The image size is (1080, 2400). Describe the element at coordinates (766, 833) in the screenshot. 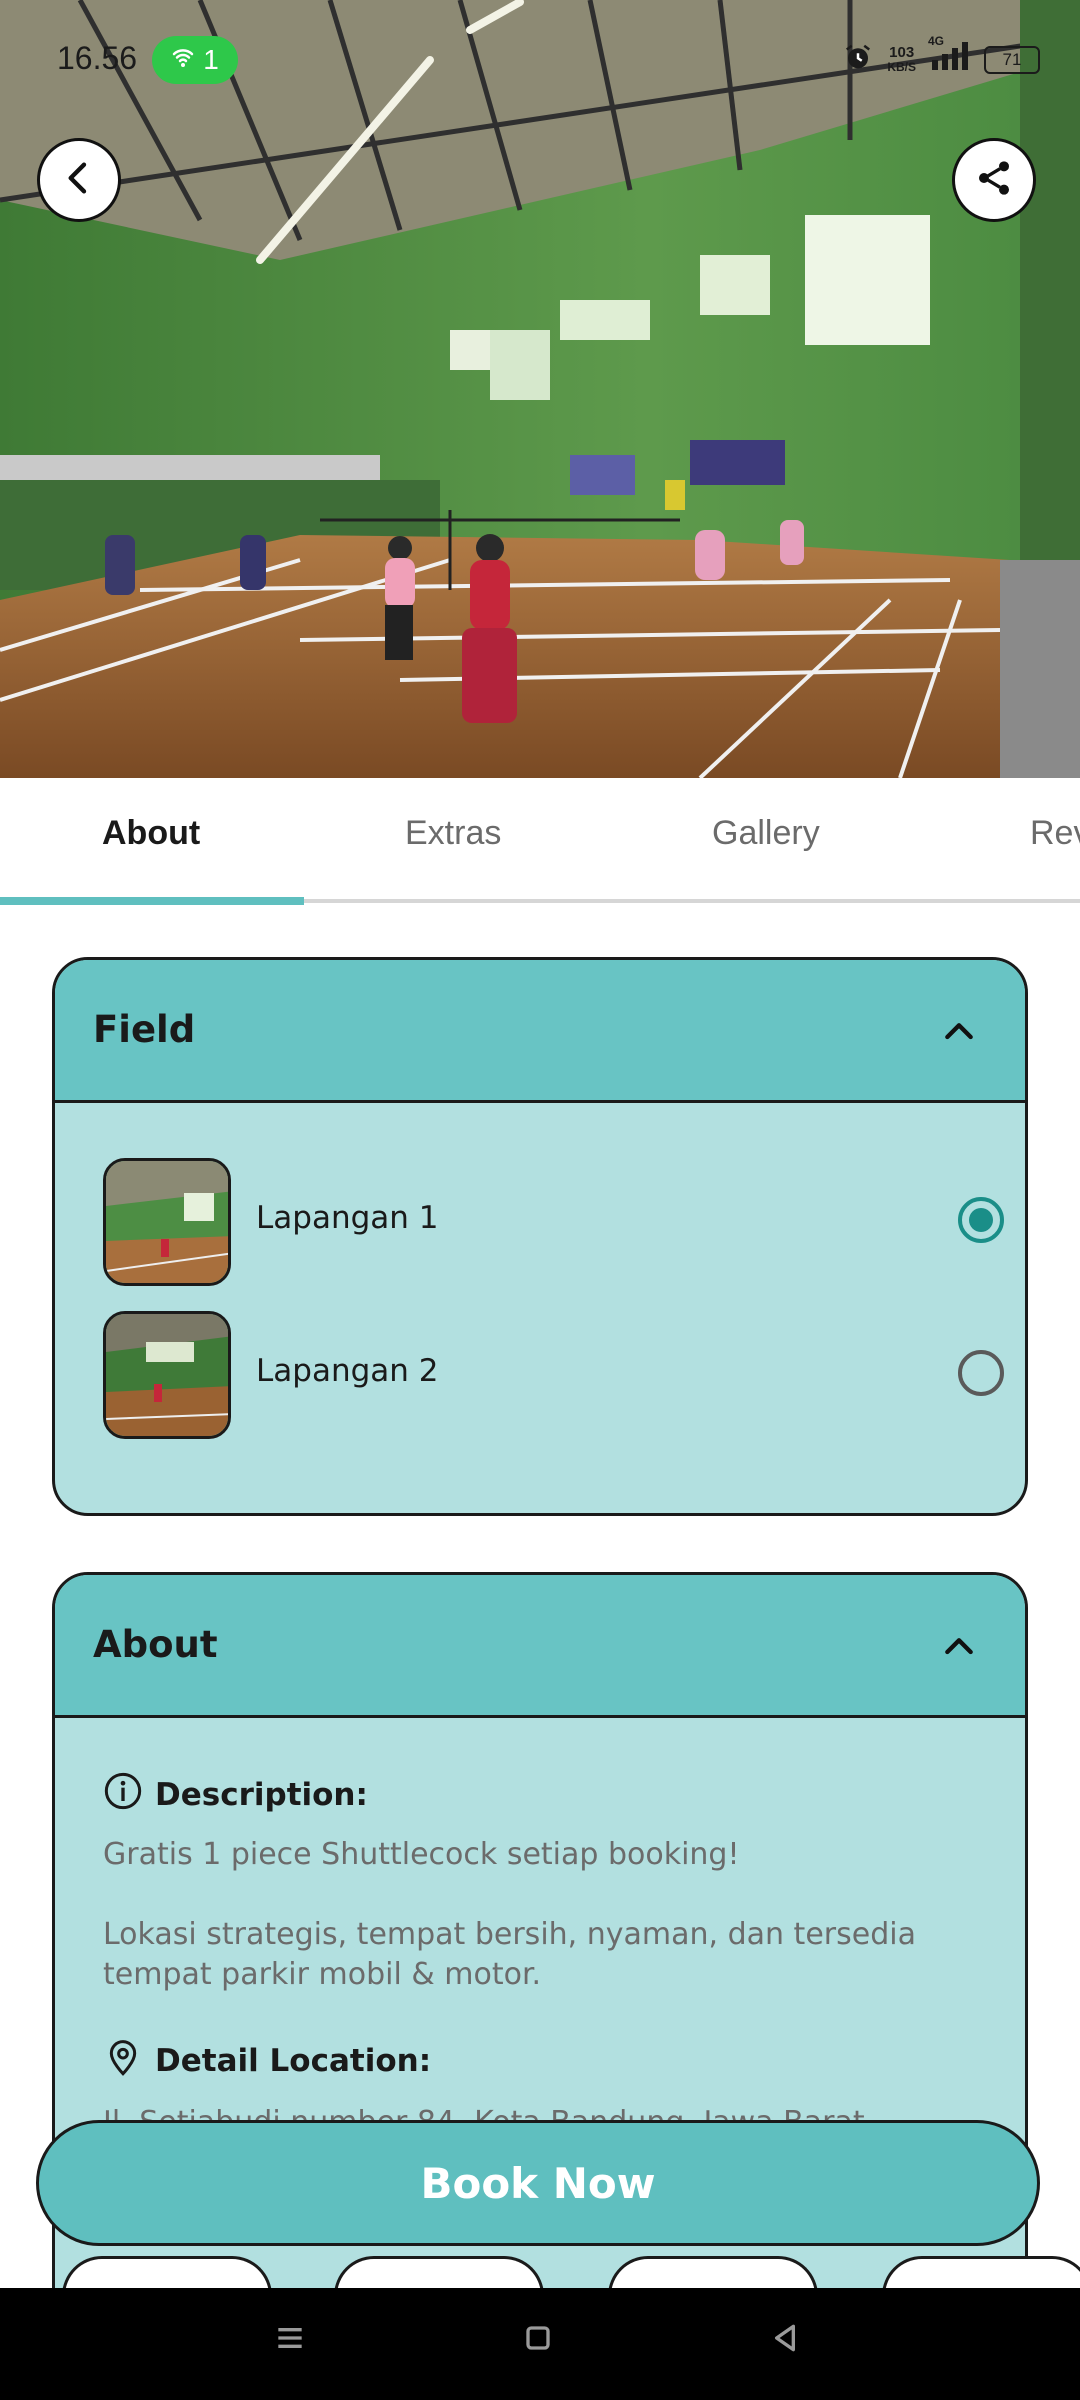

I see `tab-gallery: Gallery` at that location.